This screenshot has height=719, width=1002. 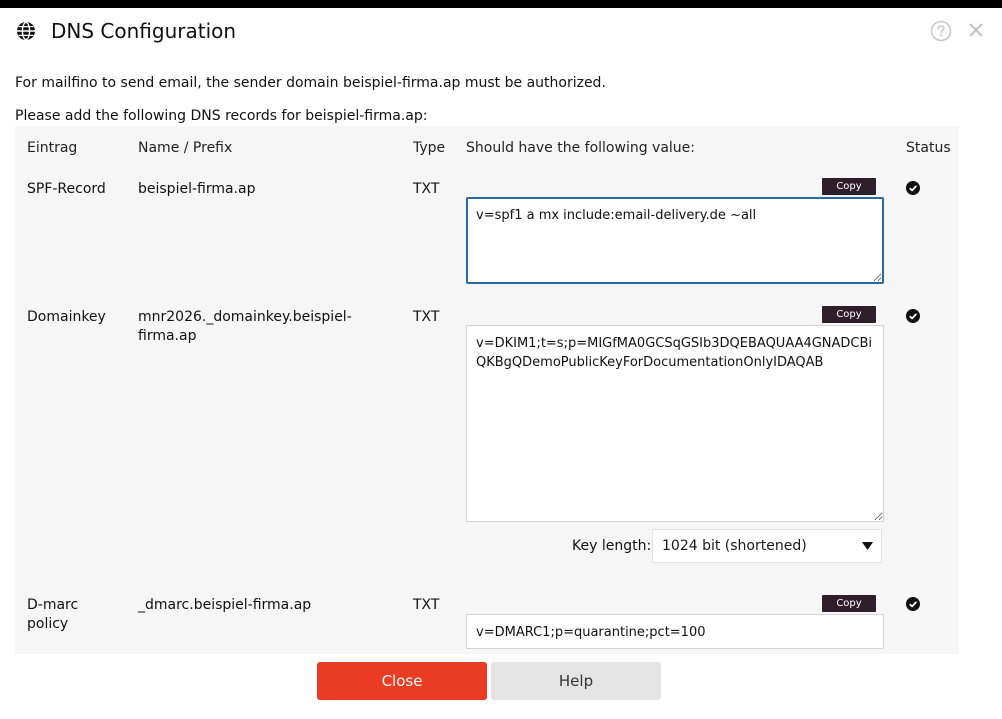 I want to click on spf-type: TXT, so click(x=426, y=189).